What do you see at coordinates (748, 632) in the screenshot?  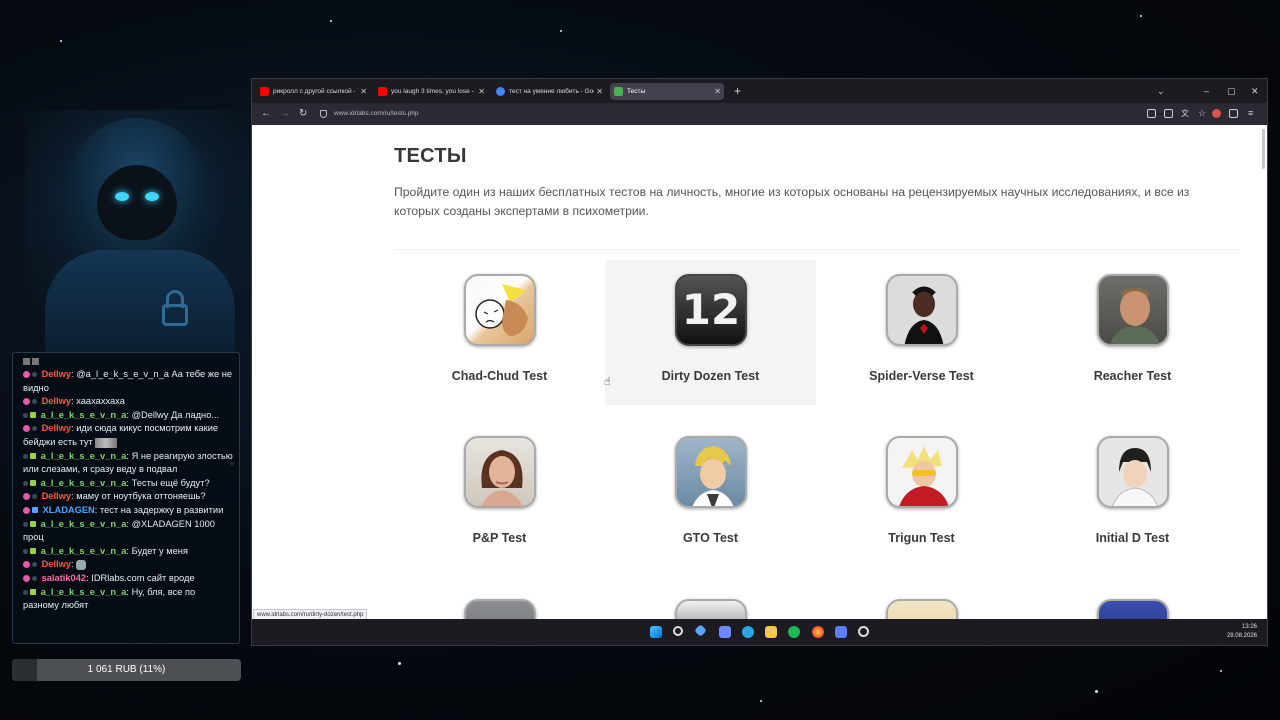 I see `telegram-icon` at bounding box center [748, 632].